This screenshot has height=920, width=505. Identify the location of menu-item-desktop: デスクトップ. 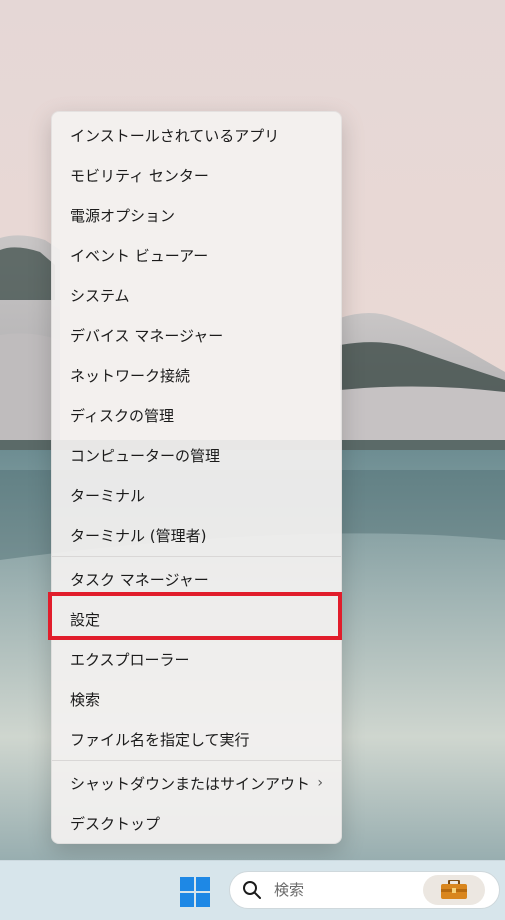
(196, 823).